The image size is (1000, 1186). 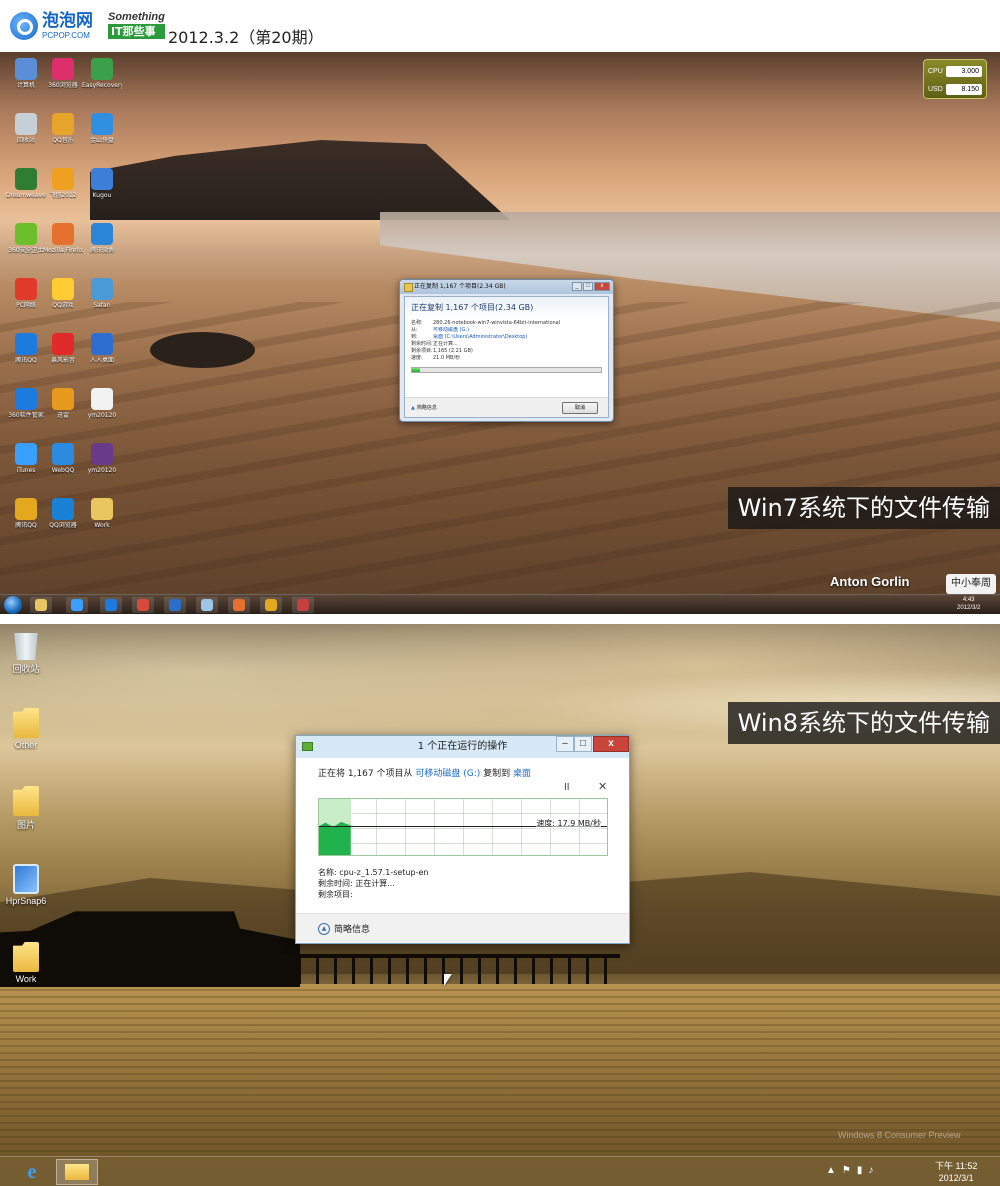 What do you see at coordinates (567, 787) in the screenshot?
I see `pause-button: II` at bounding box center [567, 787].